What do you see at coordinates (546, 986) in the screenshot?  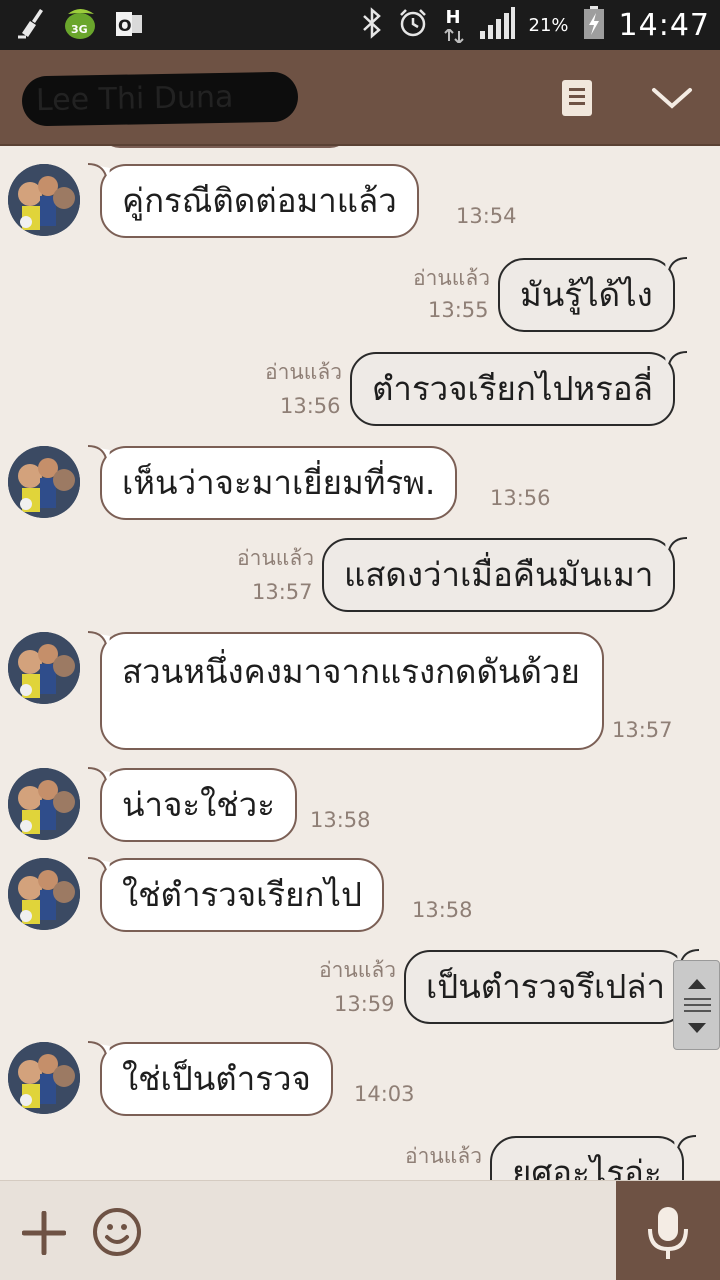 I see `message-text: เป็นตำรวจรึเปล่า` at bounding box center [546, 986].